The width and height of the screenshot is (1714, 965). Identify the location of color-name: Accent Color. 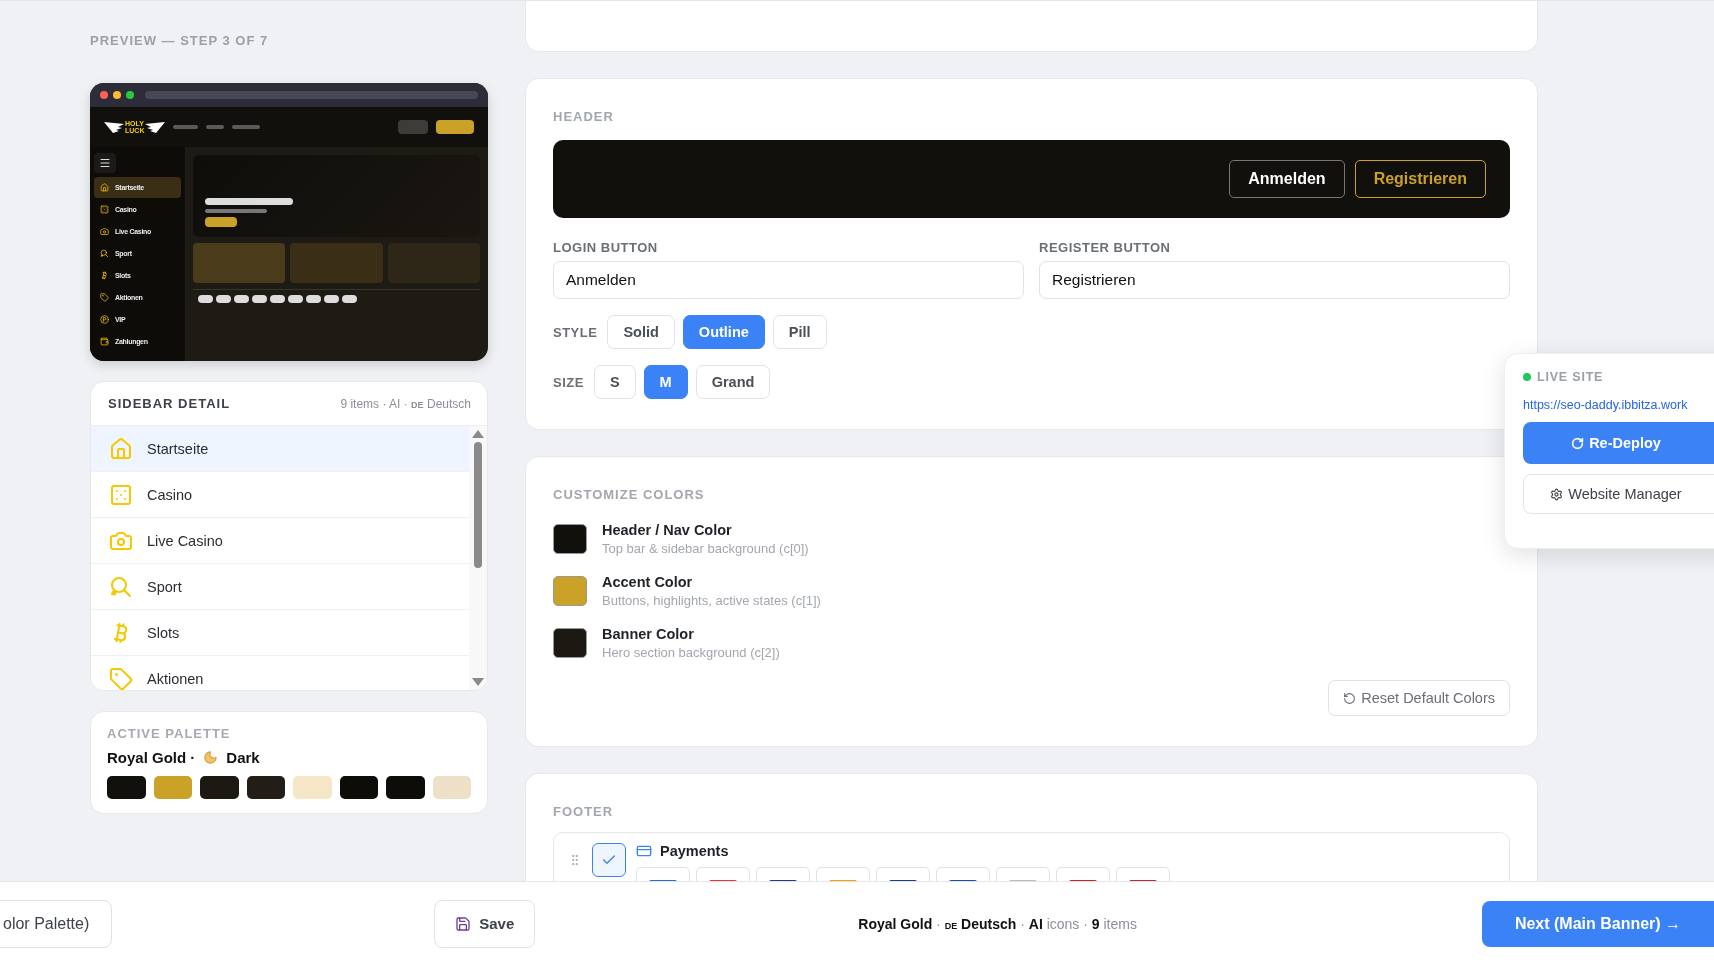
(648, 582).